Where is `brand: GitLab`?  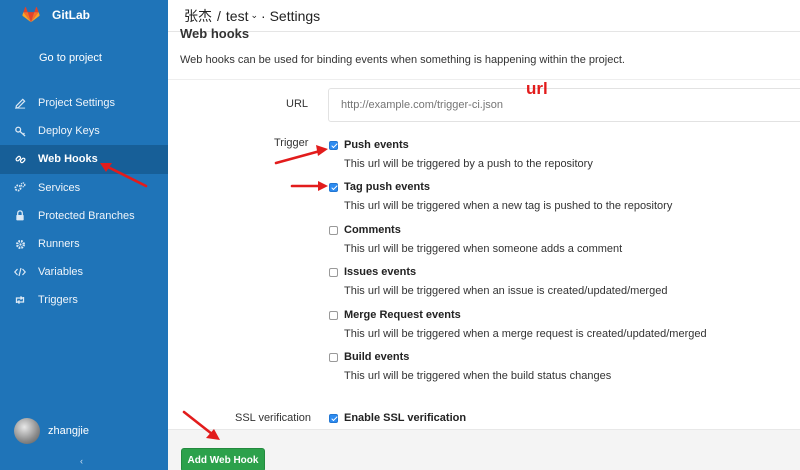 brand: GitLab is located at coordinates (84, 15).